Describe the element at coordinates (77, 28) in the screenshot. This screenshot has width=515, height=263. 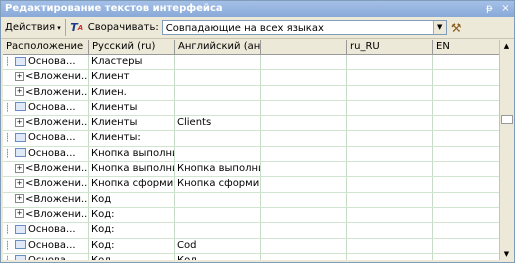
I see `translate-icon: TA` at that location.